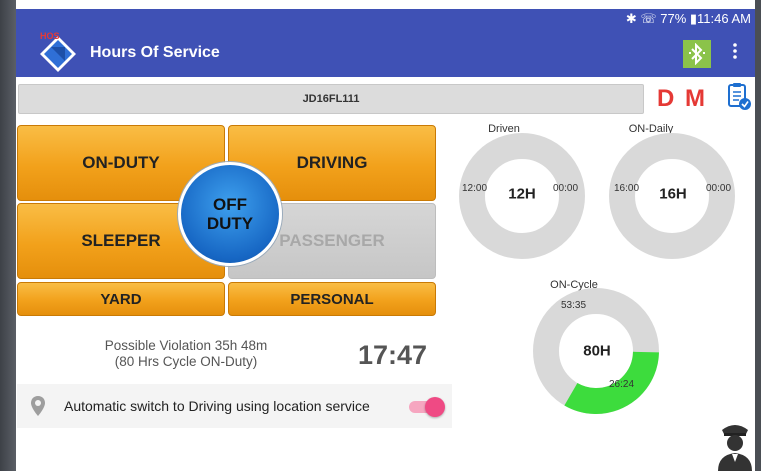 This screenshot has width=761, height=471. What do you see at coordinates (695, 99) in the screenshot?
I see `m-badge: M` at bounding box center [695, 99].